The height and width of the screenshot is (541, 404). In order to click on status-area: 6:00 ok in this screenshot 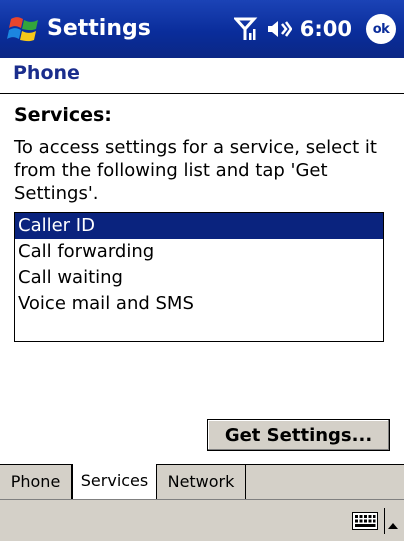, I will do `click(314, 29)`.